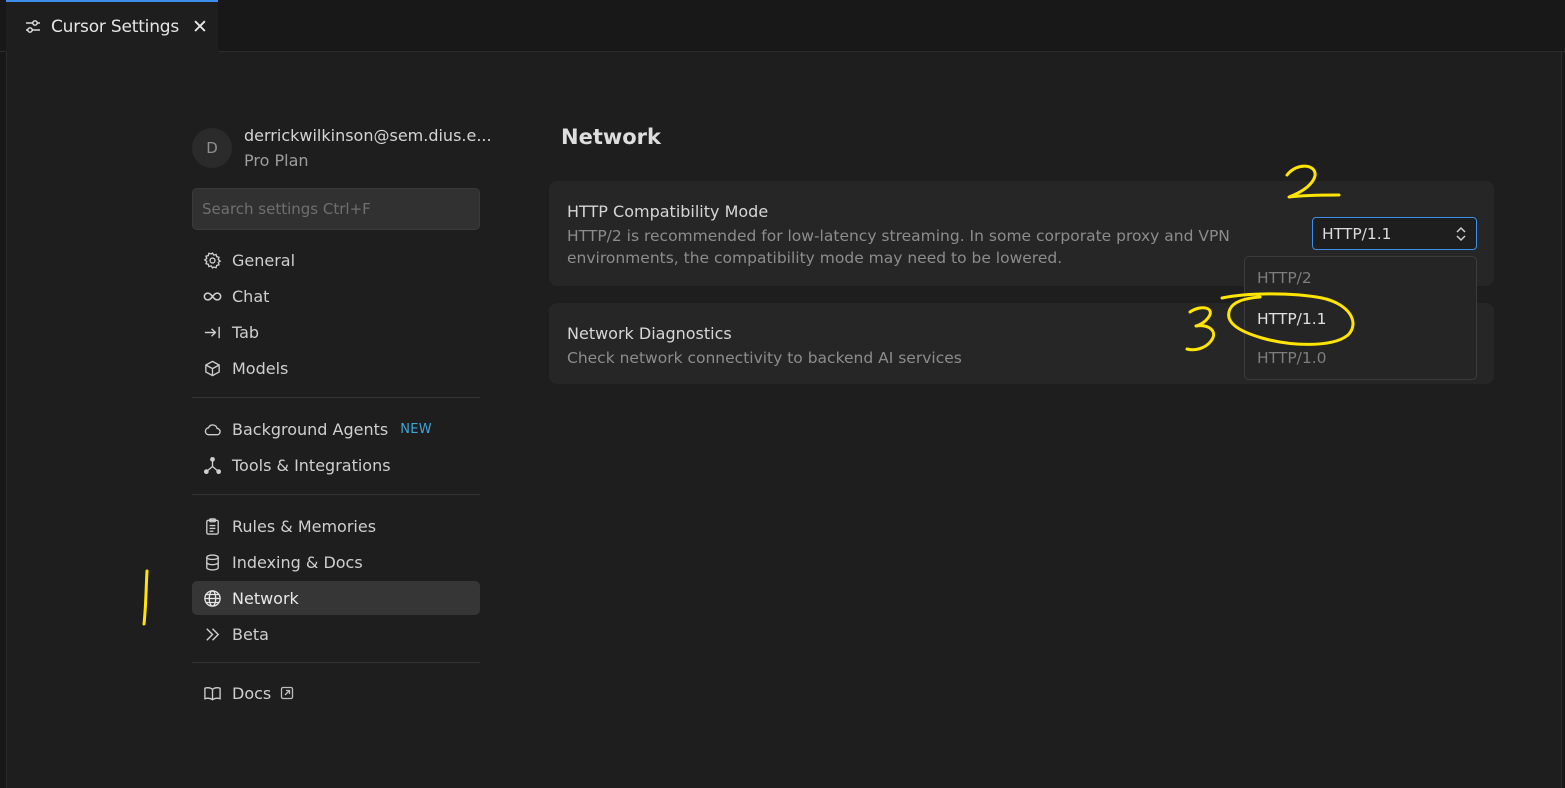 The image size is (1565, 788). Describe the element at coordinates (782, 26) in the screenshot. I see `tab-bar: Cursor Settings ✕` at that location.